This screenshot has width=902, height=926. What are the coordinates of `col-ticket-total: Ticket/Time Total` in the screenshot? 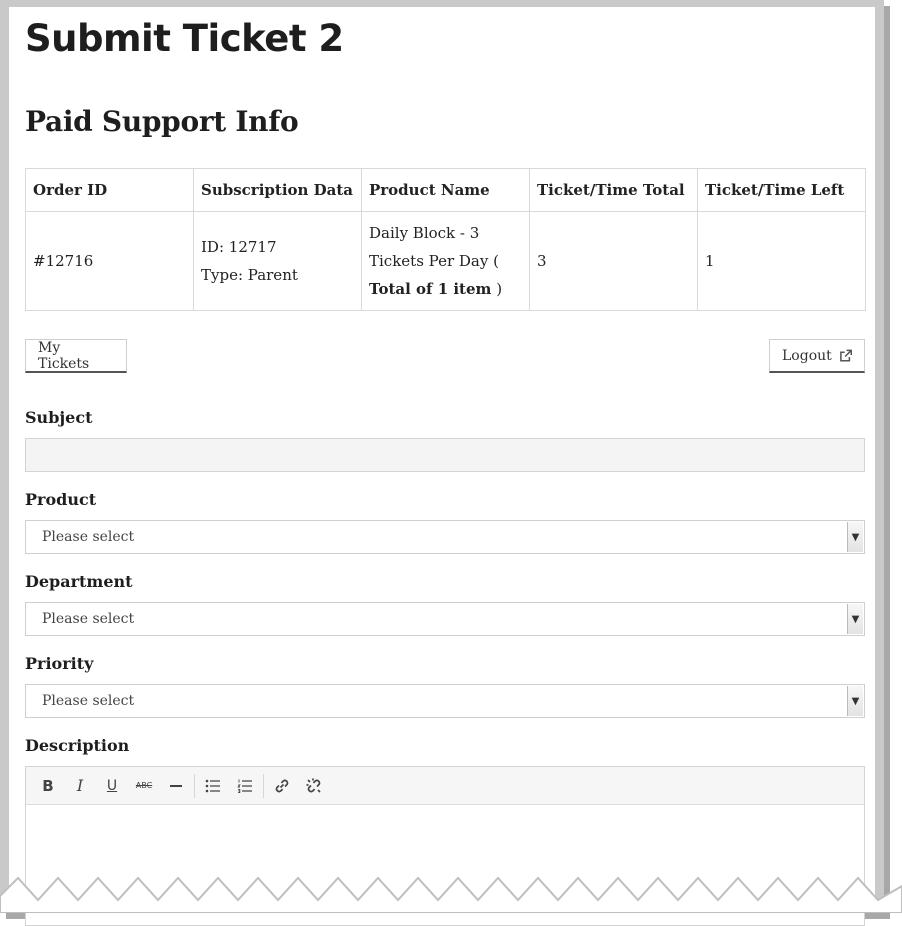 It's located at (613, 190).